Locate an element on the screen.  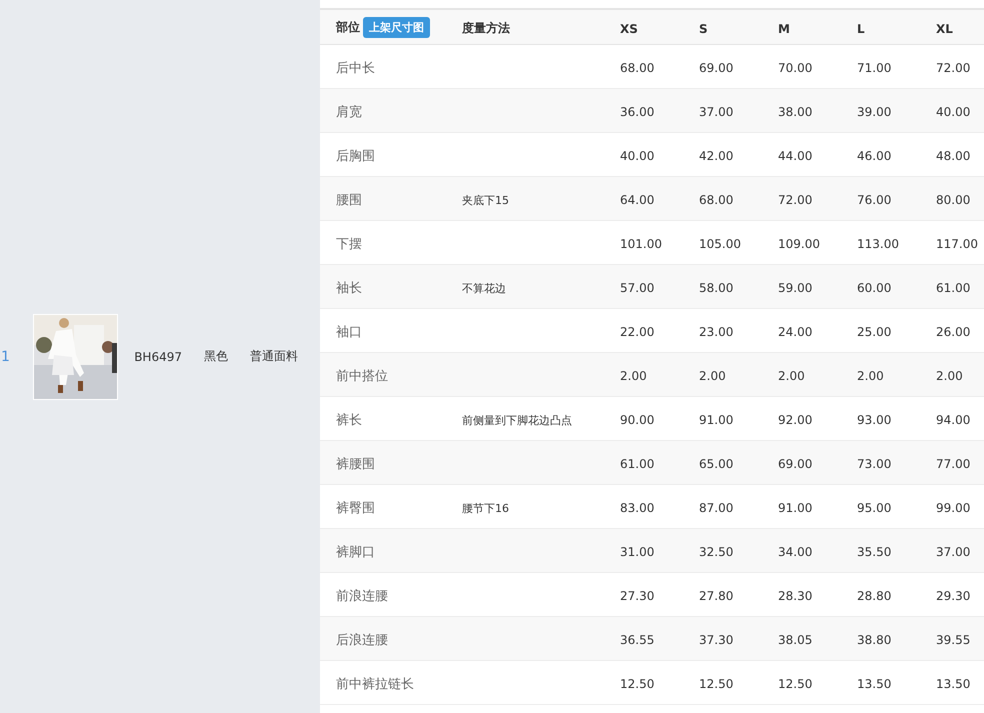
table-cell: 109.00 is located at coordinates (799, 244).